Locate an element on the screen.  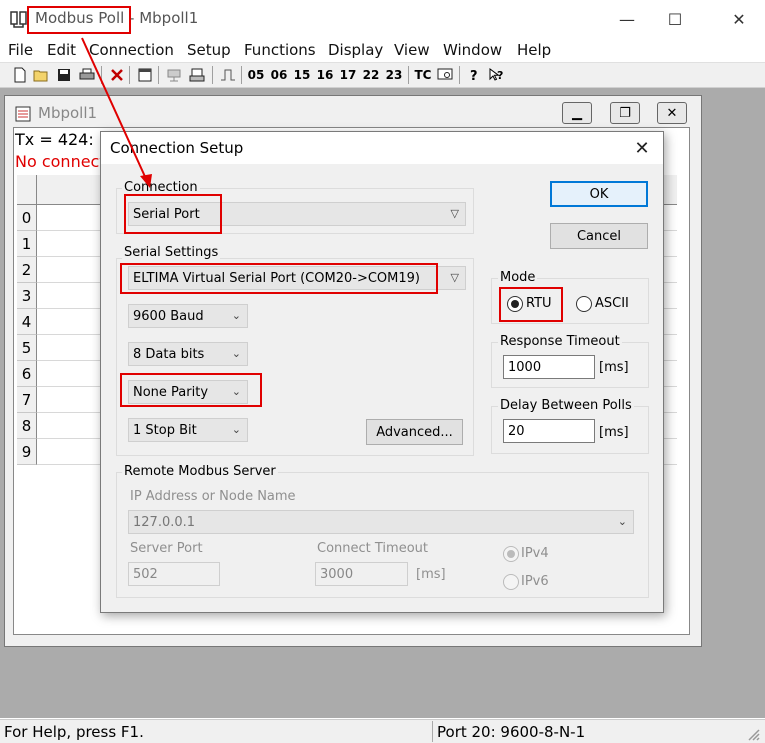
resize-grip-icon is located at coordinates (753, 734).